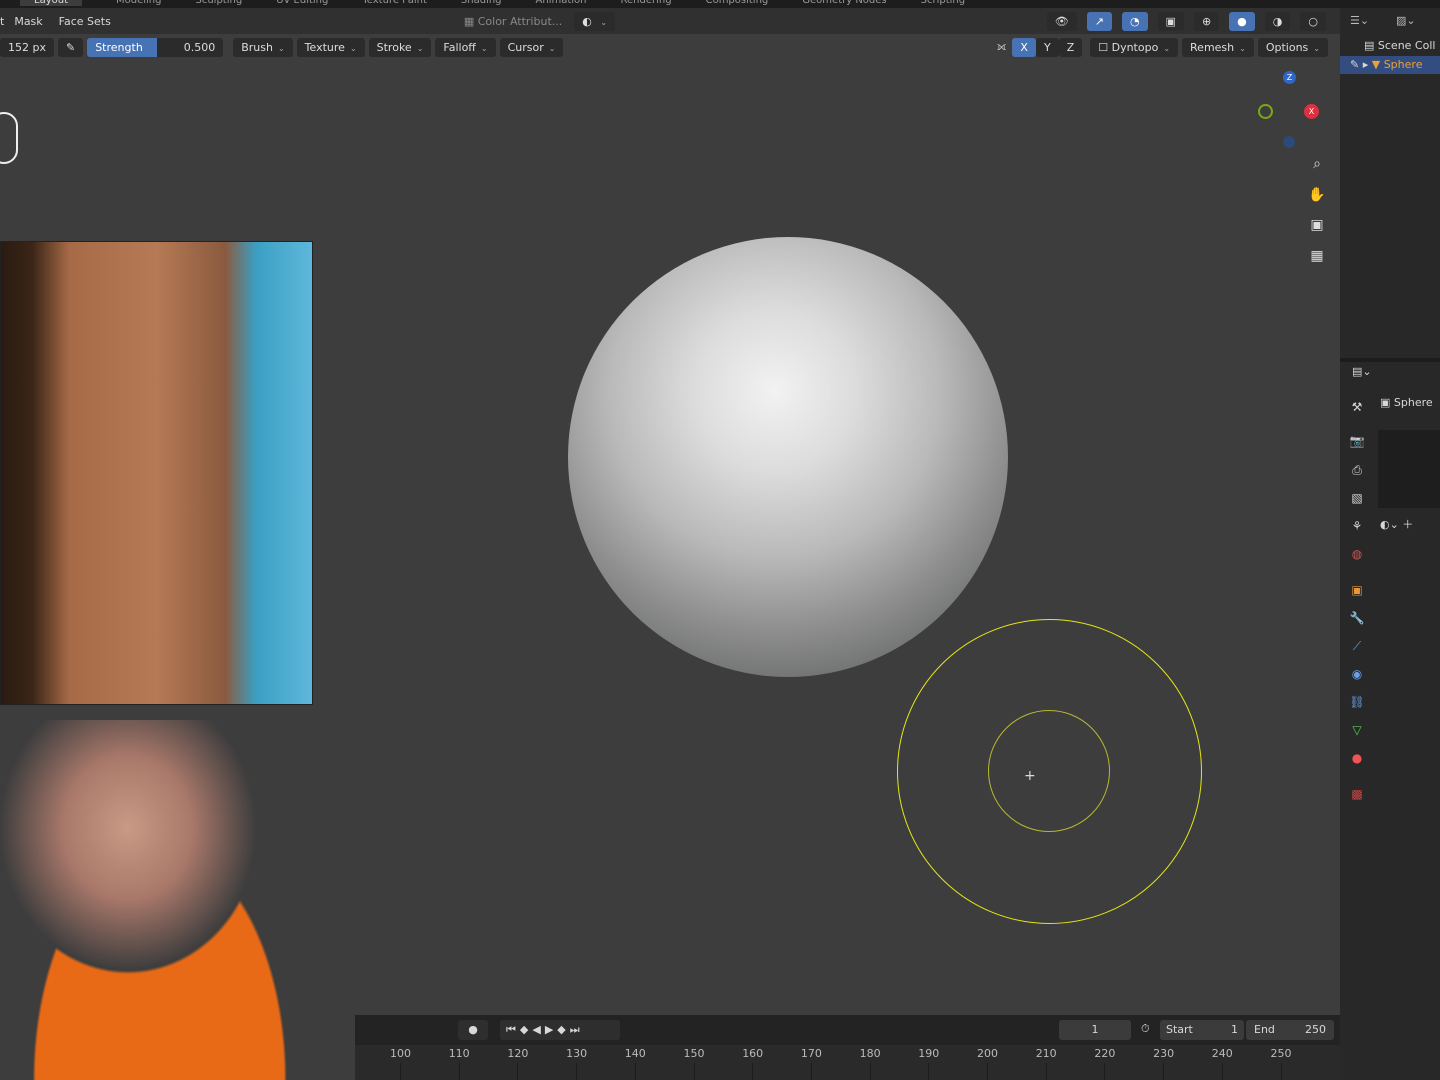  What do you see at coordinates (51, 3) in the screenshot?
I see `workspace-tab: Layout` at bounding box center [51, 3].